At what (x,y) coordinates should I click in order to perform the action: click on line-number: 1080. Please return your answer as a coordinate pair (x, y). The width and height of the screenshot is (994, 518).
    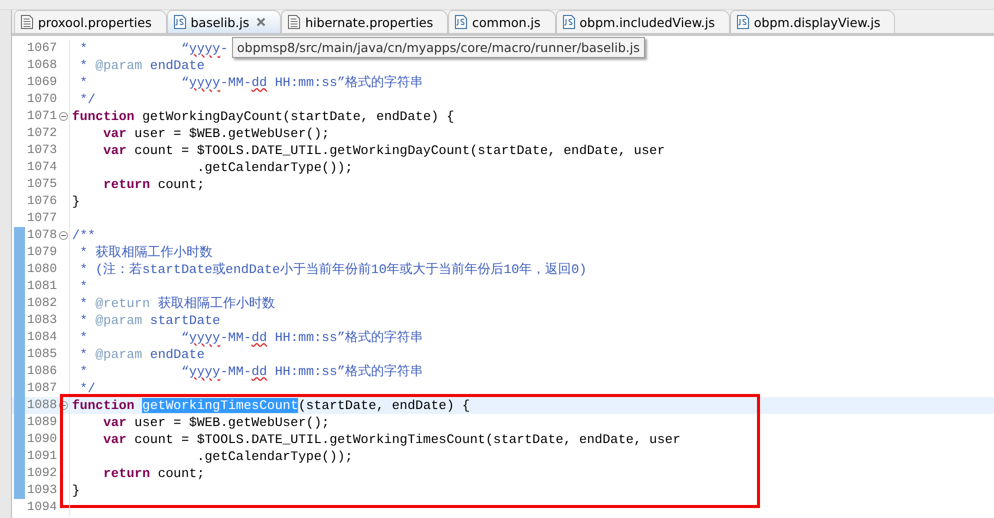
    Looking at the image, I should click on (41, 269).